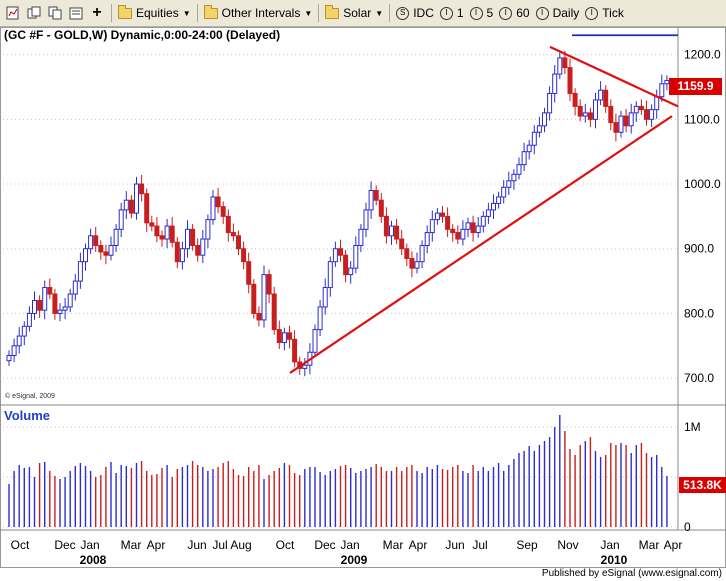 The height and width of the screenshot is (581, 726). I want to click on add-icon: +, so click(97, 12).